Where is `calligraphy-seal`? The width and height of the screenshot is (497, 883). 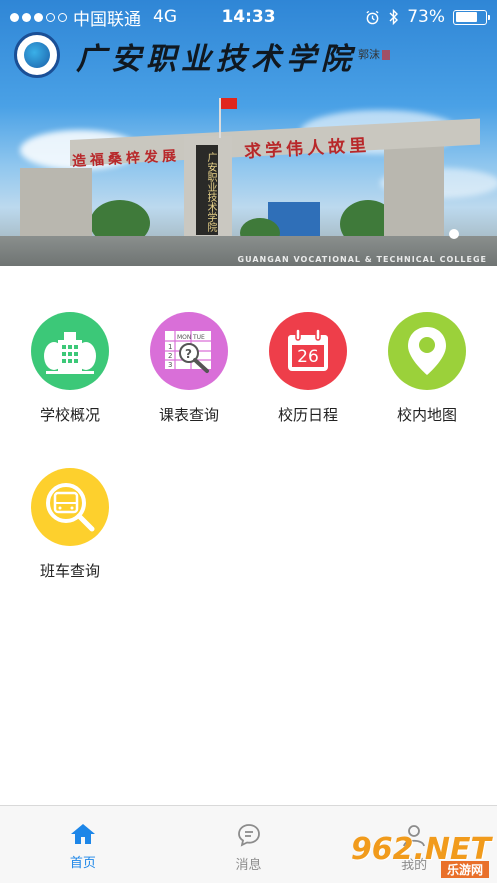
calligraphy-seal is located at coordinates (386, 55).